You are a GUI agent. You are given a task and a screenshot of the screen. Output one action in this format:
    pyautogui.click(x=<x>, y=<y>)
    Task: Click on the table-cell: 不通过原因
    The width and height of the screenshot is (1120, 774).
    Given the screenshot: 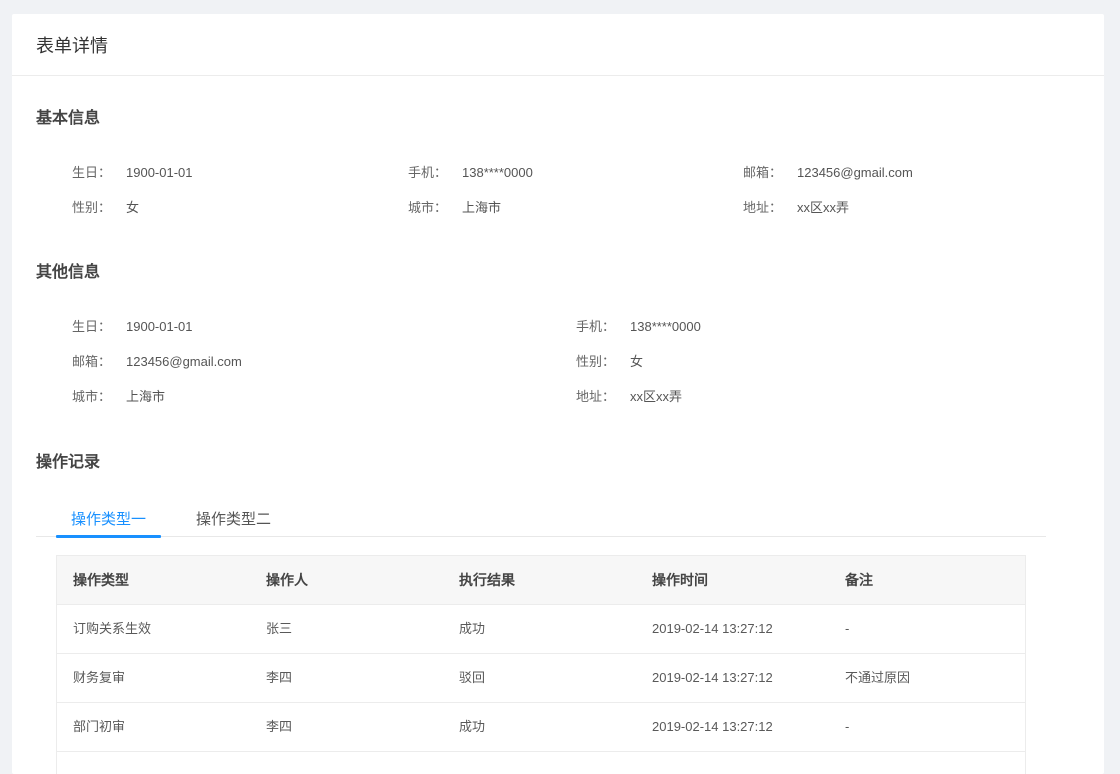 What is the action you would take?
    pyautogui.click(x=878, y=677)
    